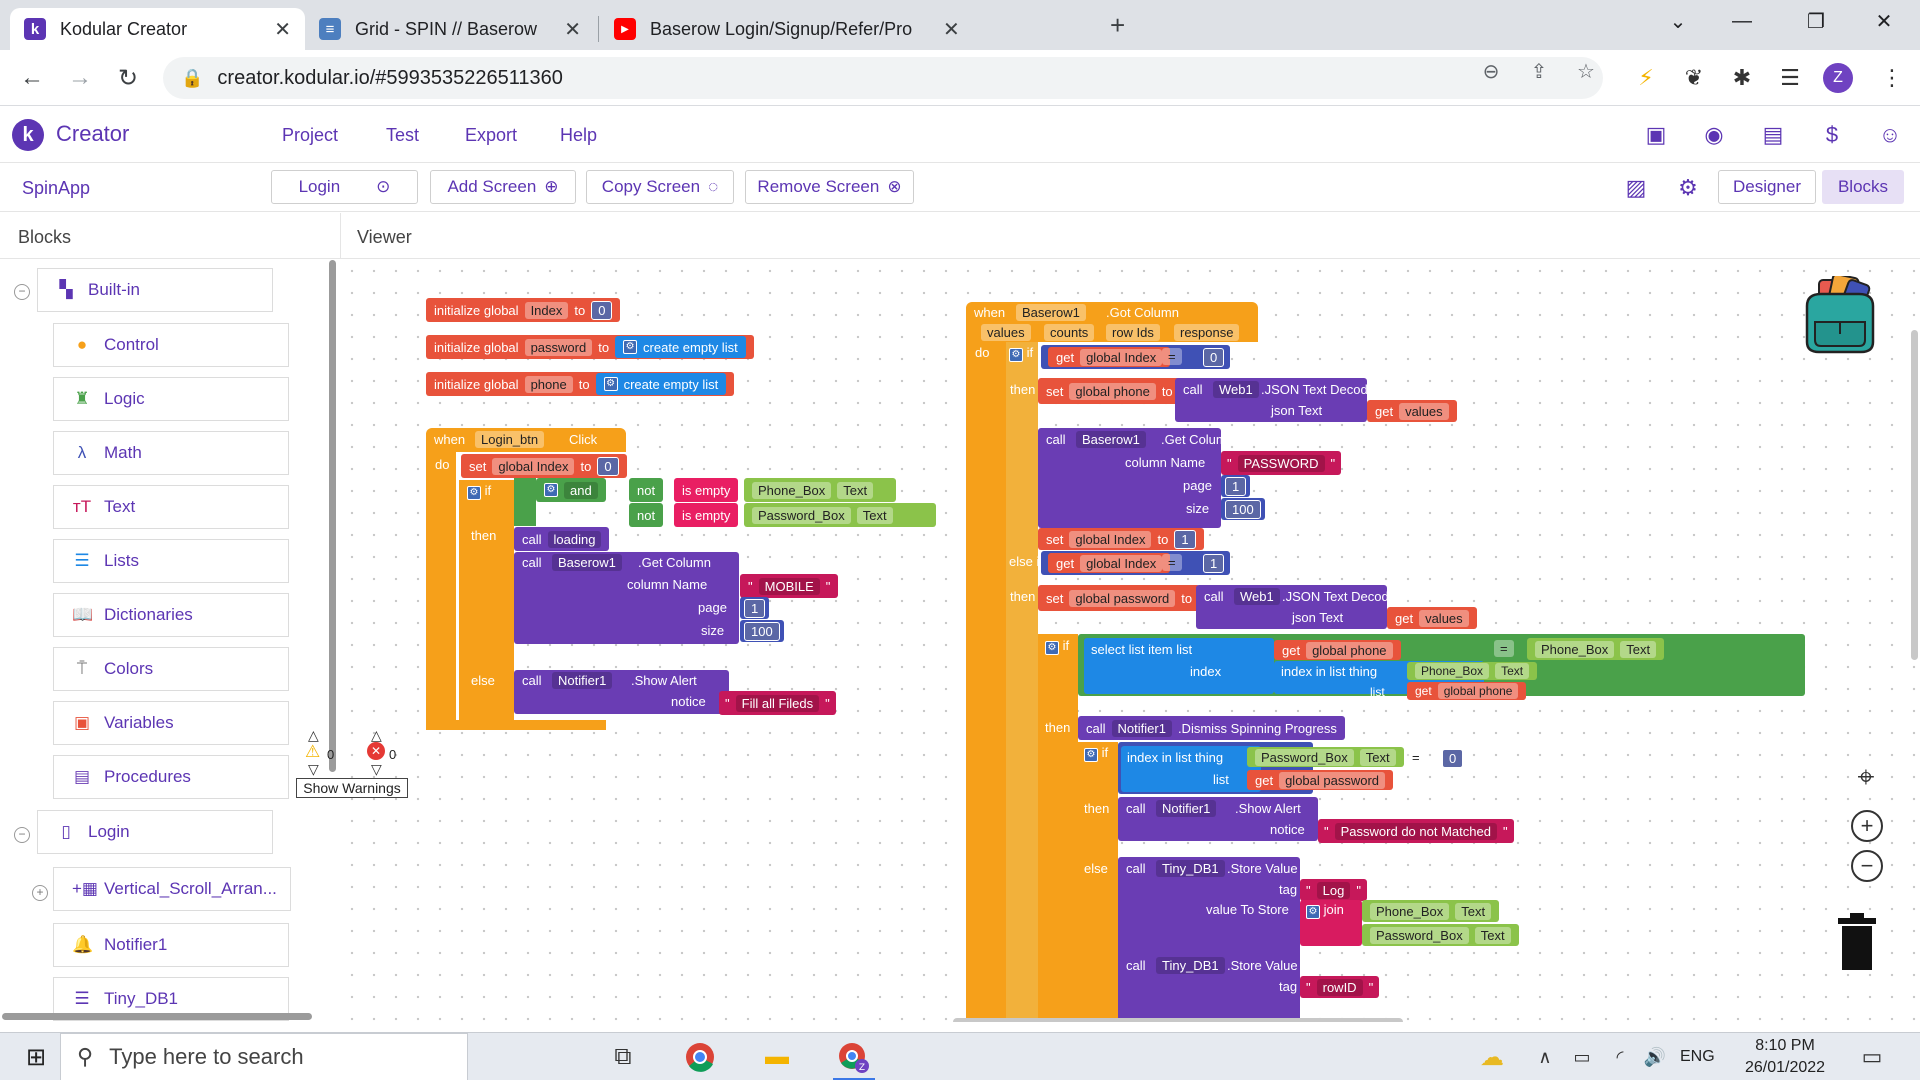 The height and width of the screenshot is (1080, 1920). I want to click on drawer-procedures: ▤ Procedures, so click(171, 777).